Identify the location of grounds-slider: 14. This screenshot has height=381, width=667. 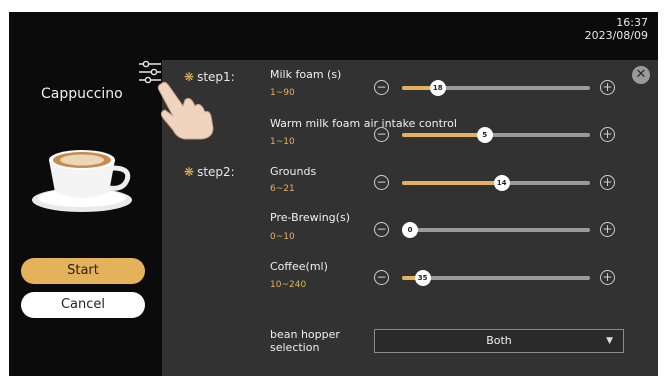
(496, 183).